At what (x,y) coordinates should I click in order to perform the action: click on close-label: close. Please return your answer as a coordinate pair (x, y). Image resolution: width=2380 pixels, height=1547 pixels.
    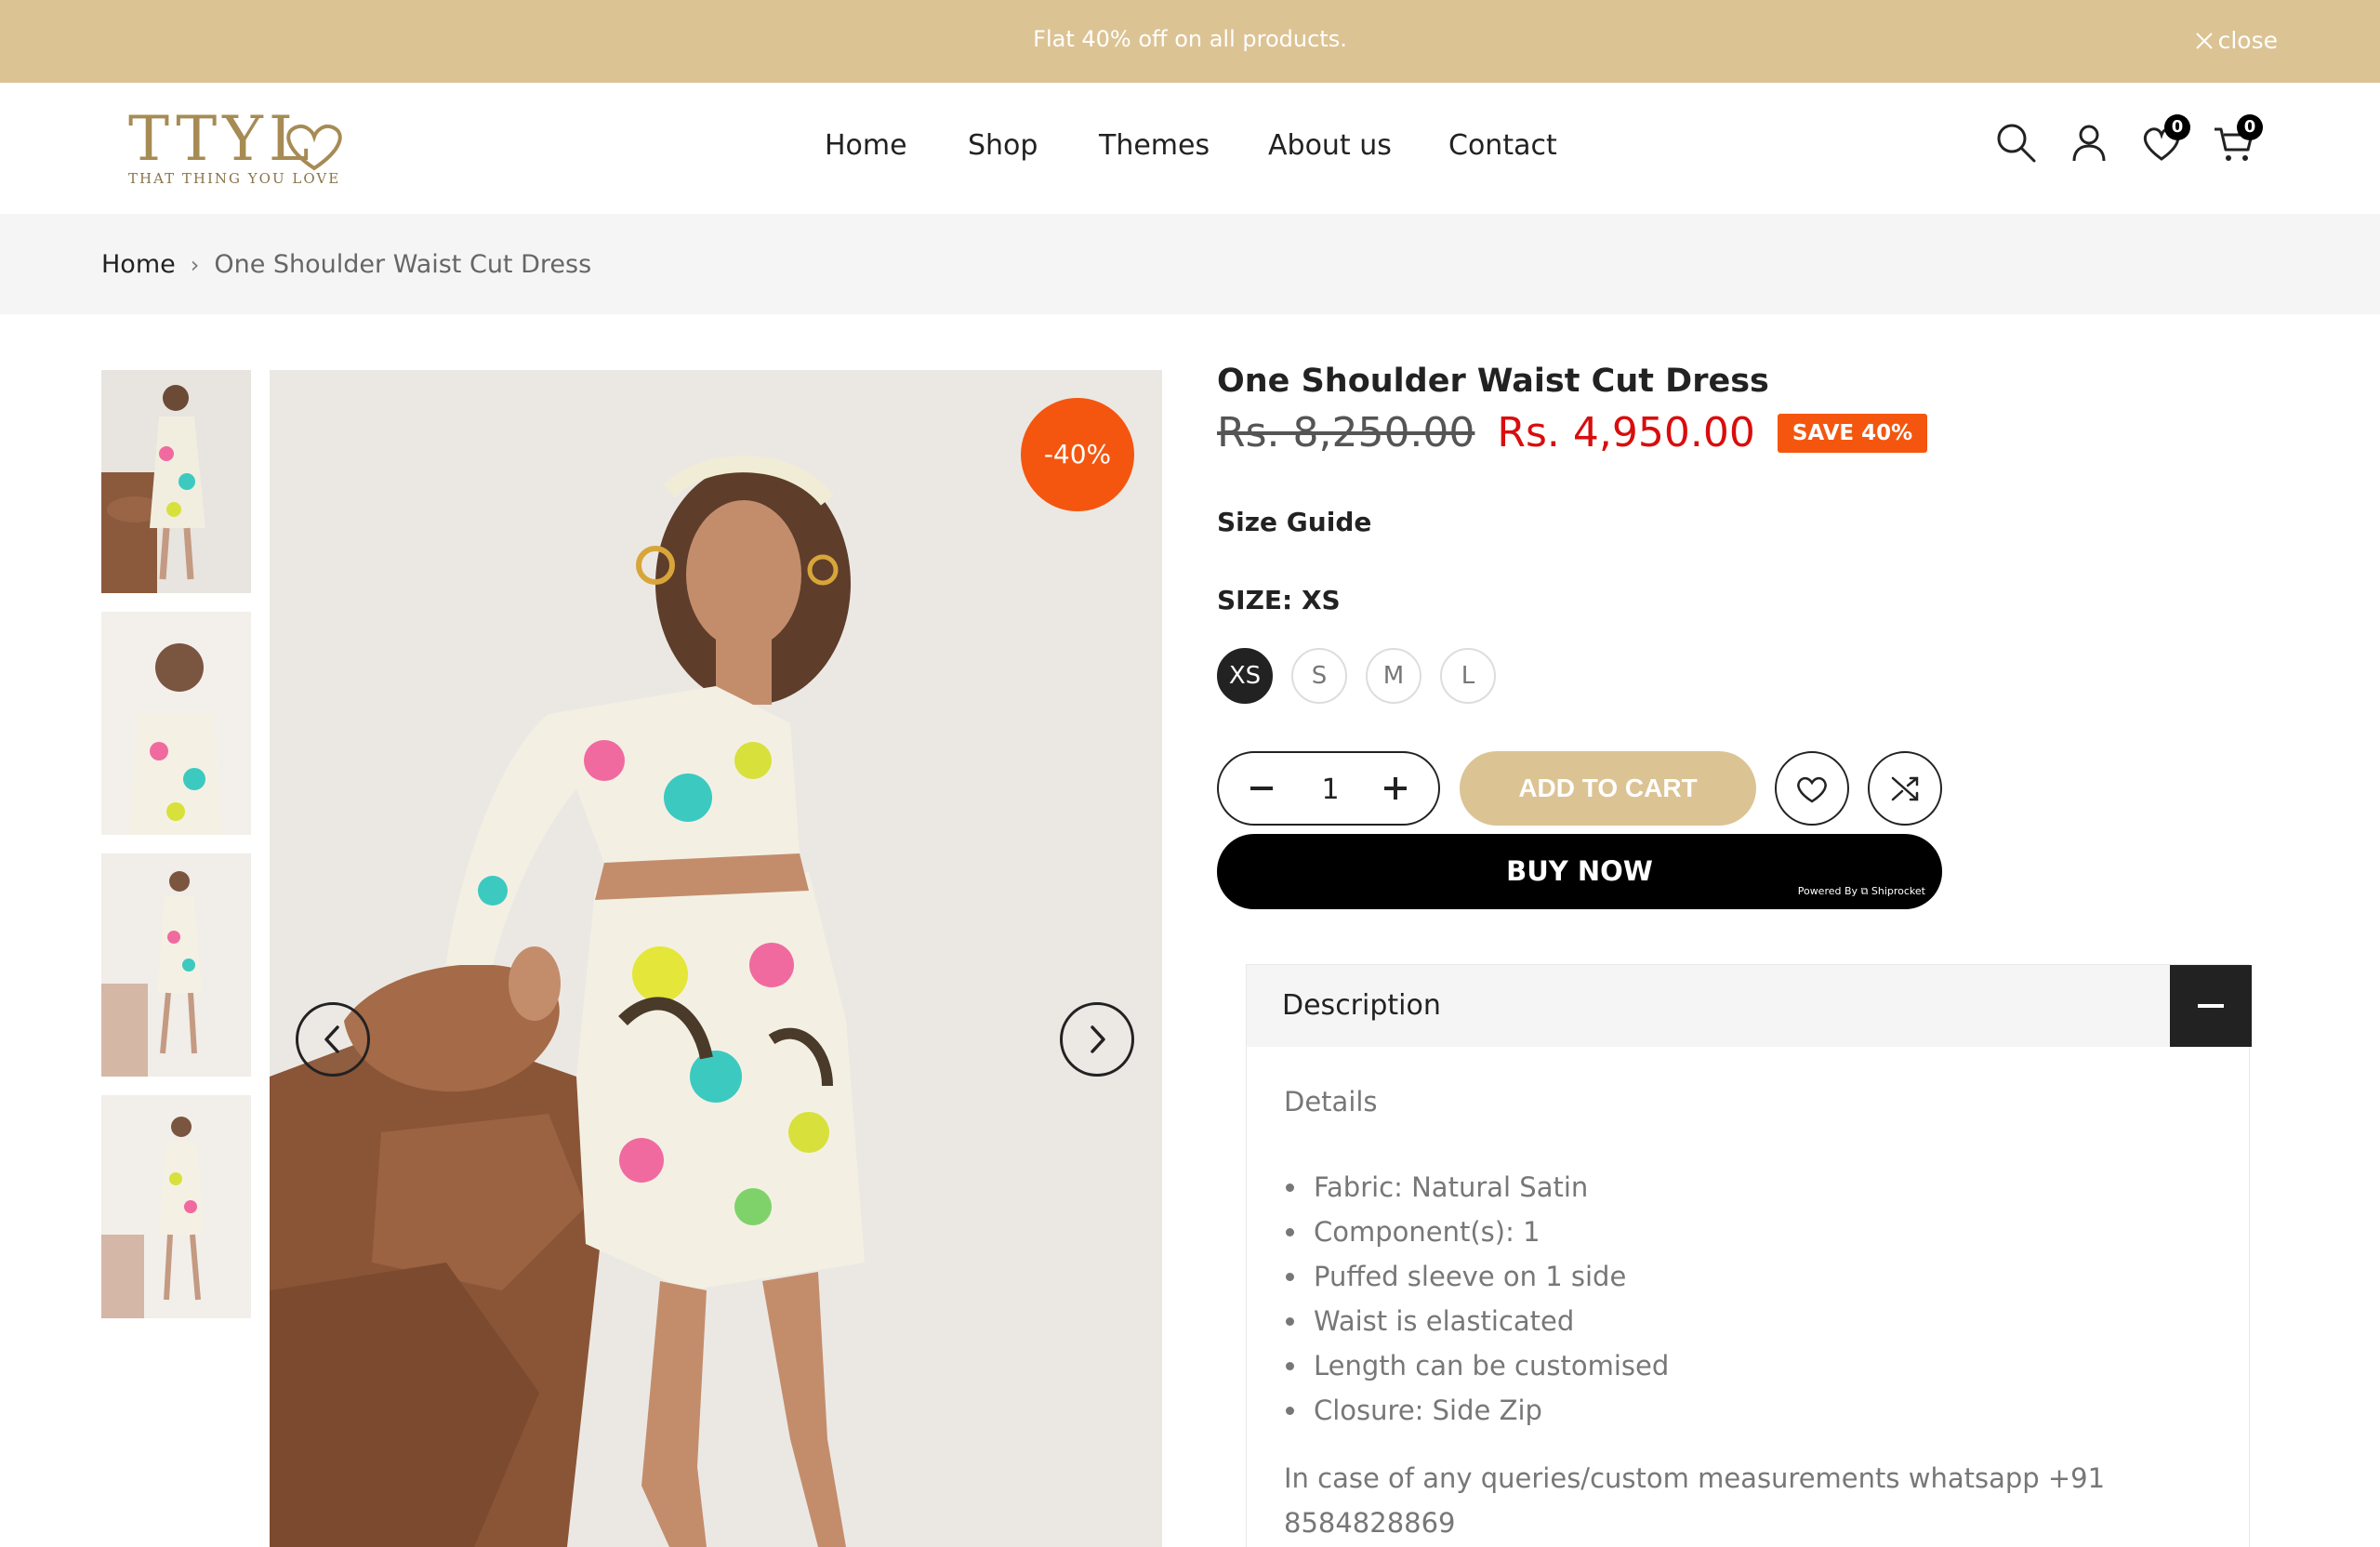
    Looking at the image, I should click on (2247, 40).